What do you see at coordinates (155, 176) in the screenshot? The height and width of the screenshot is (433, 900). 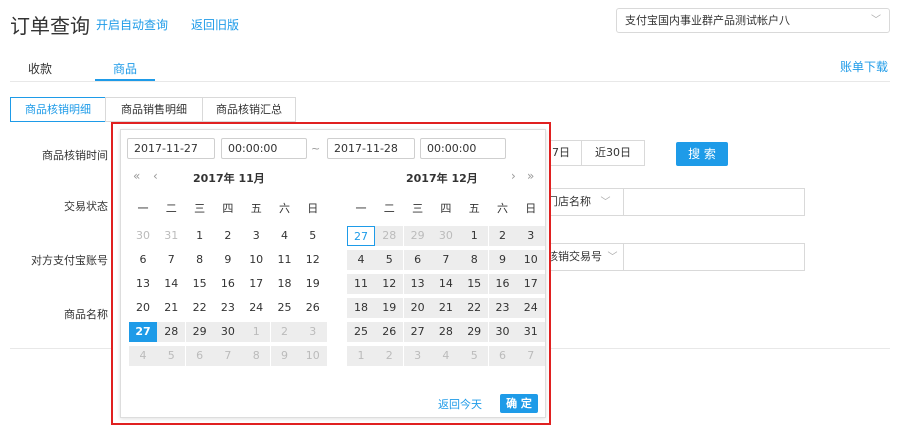 I see `prev-month-icon: ‹` at bounding box center [155, 176].